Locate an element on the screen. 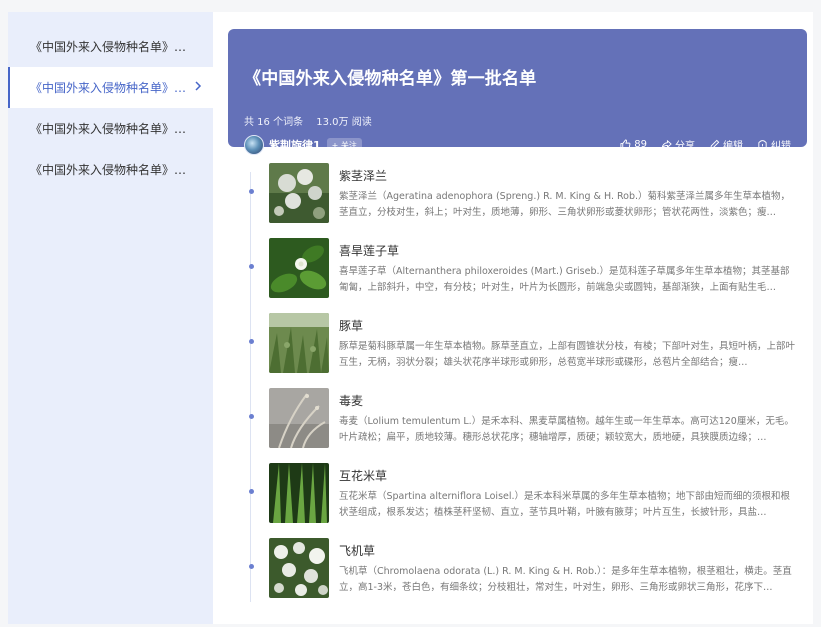 The width and height of the screenshot is (821, 627). action-bar: 89 分享 编辑 纠错 is located at coordinates (698, 144).